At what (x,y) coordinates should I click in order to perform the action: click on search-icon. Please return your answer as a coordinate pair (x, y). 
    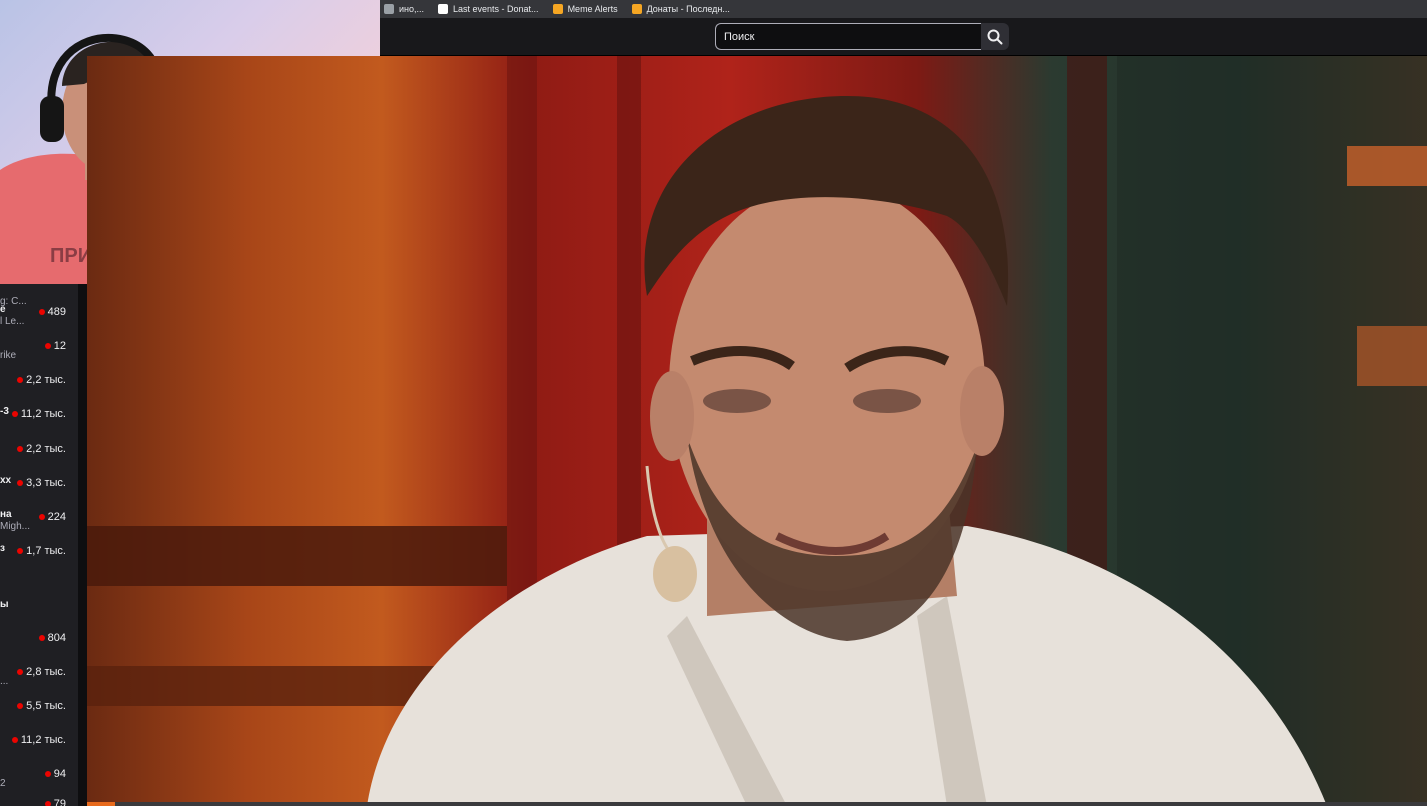
    Looking at the image, I should click on (995, 36).